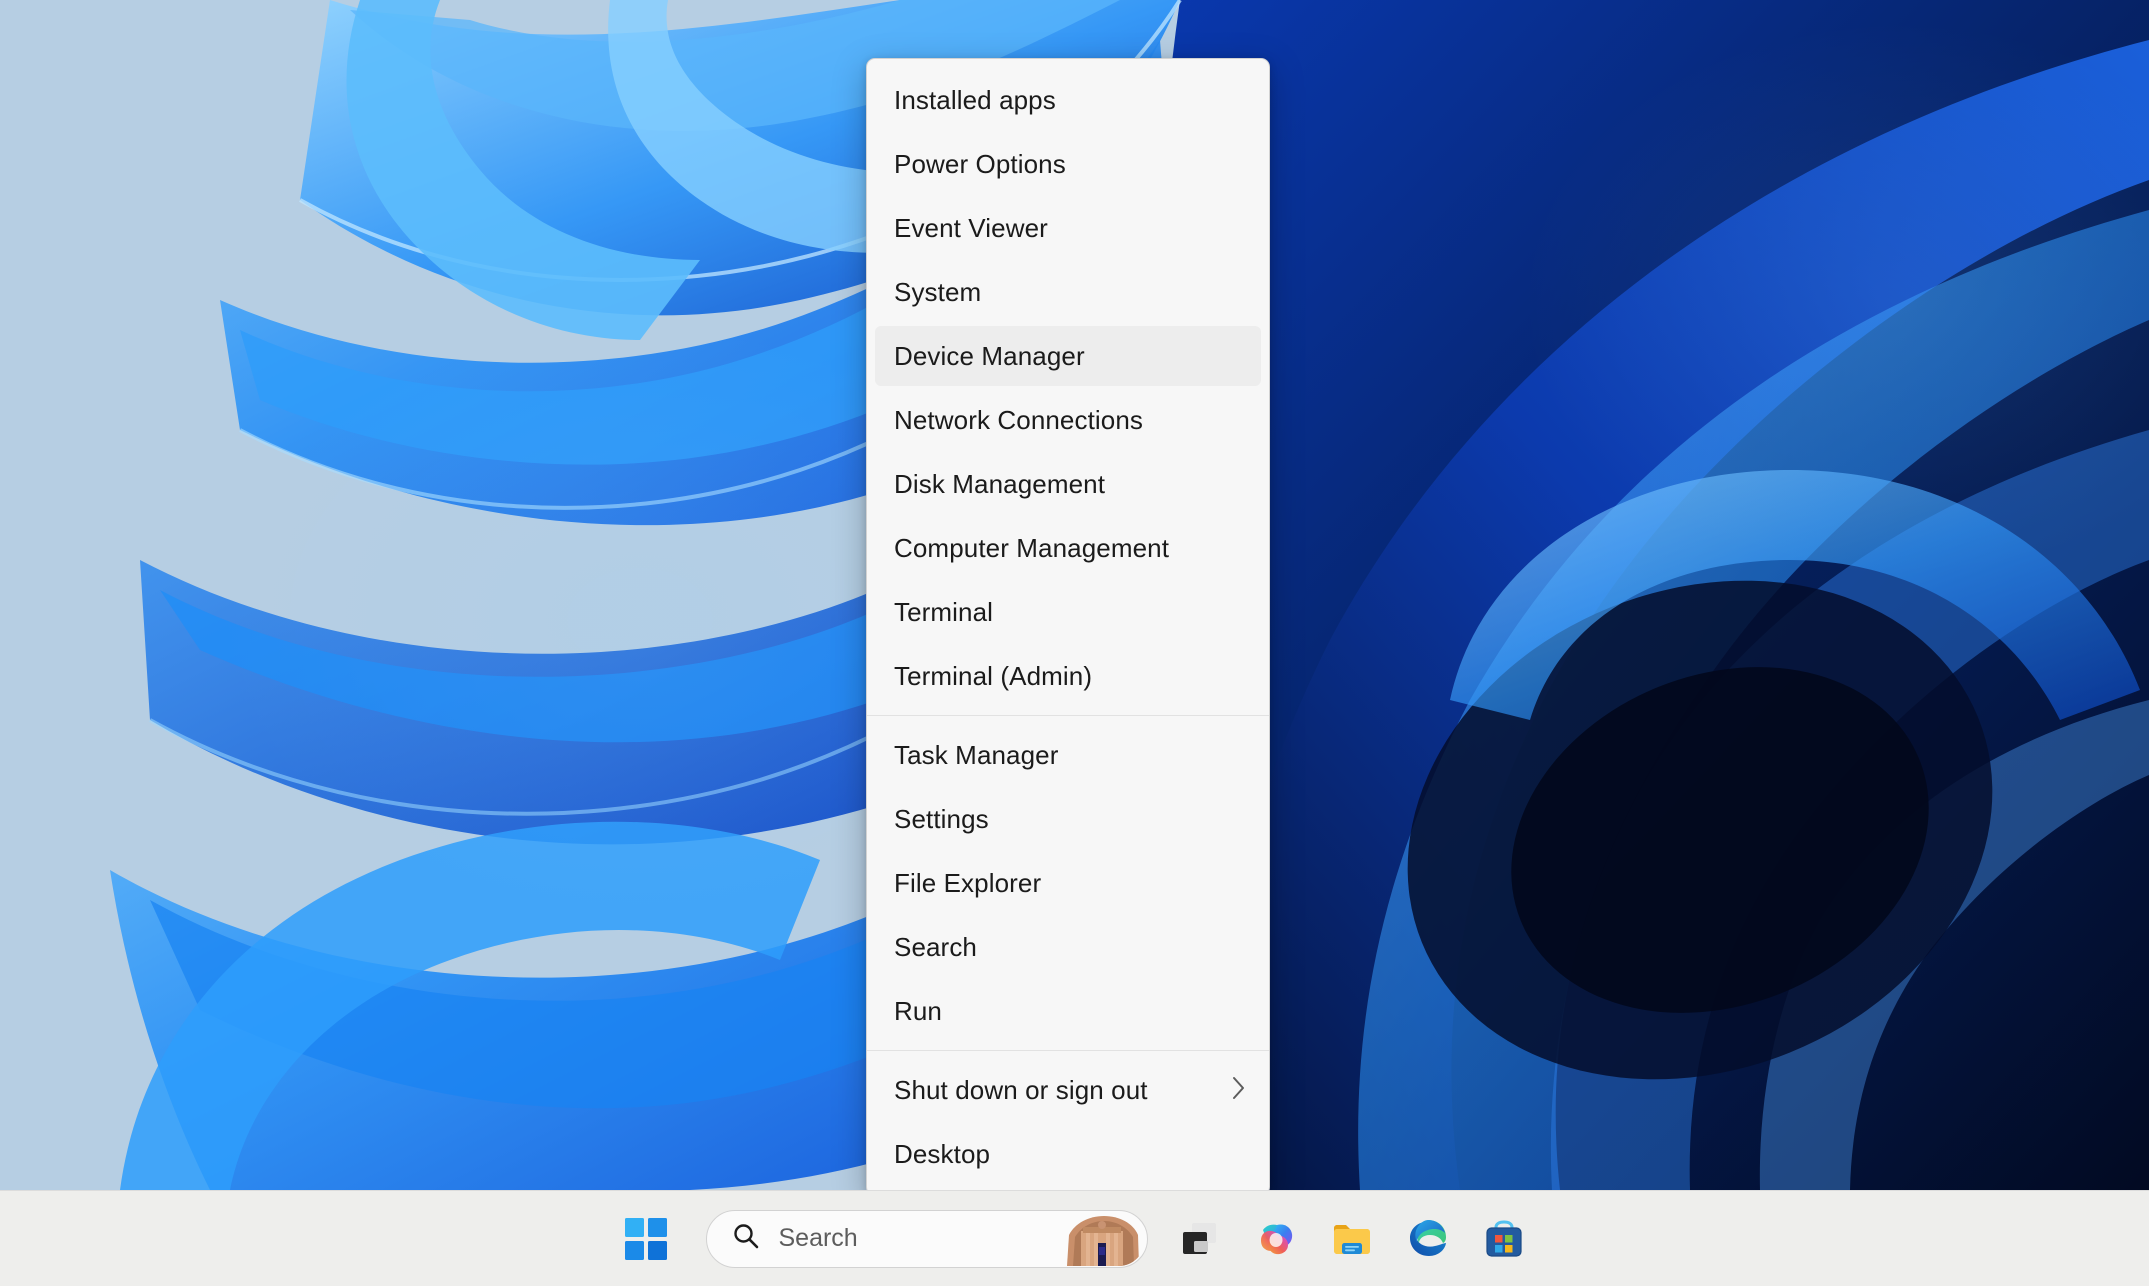 This screenshot has width=2149, height=1286. I want to click on menu-item-shut-down-or-sign-out: Shut down or sign out, so click(1068, 1090).